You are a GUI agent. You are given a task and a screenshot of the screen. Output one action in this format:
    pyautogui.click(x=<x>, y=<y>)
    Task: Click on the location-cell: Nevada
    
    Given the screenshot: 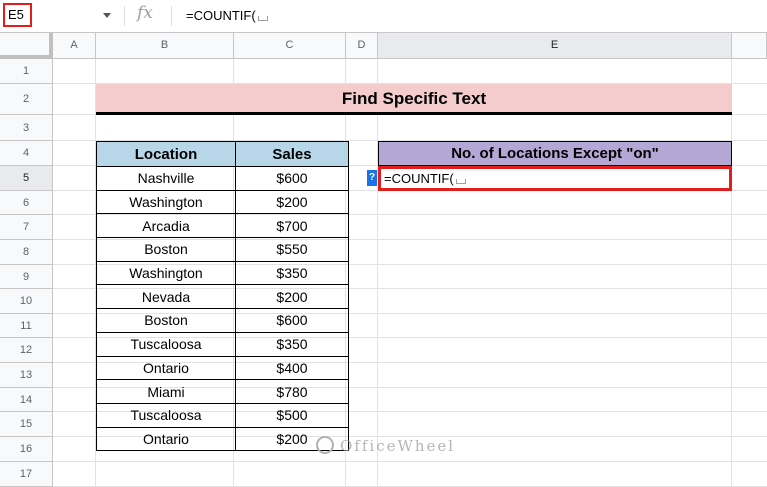 What is the action you would take?
    pyautogui.click(x=166, y=297)
    